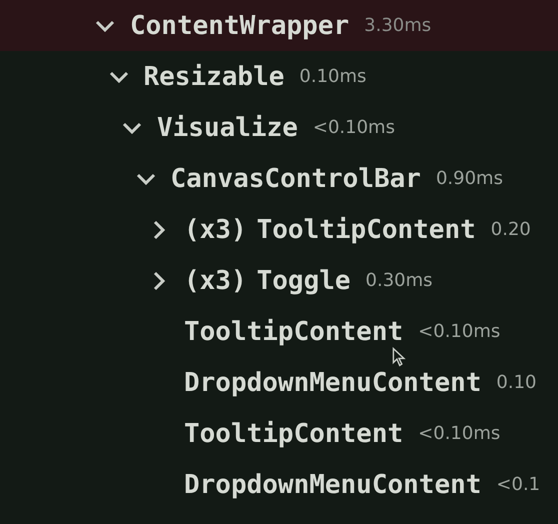  I want to click on component-name: Toggle, so click(303, 281).